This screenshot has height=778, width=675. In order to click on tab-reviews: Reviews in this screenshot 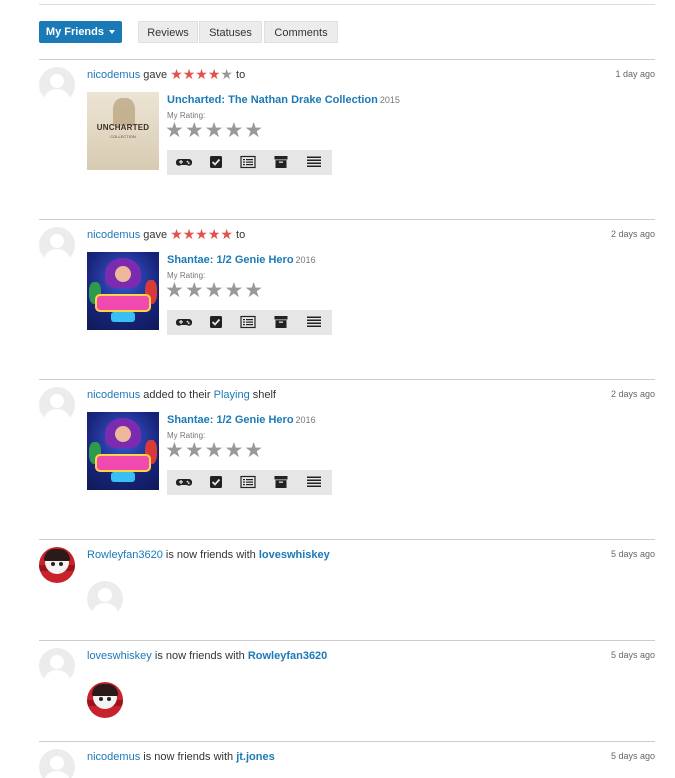, I will do `click(168, 32)`.